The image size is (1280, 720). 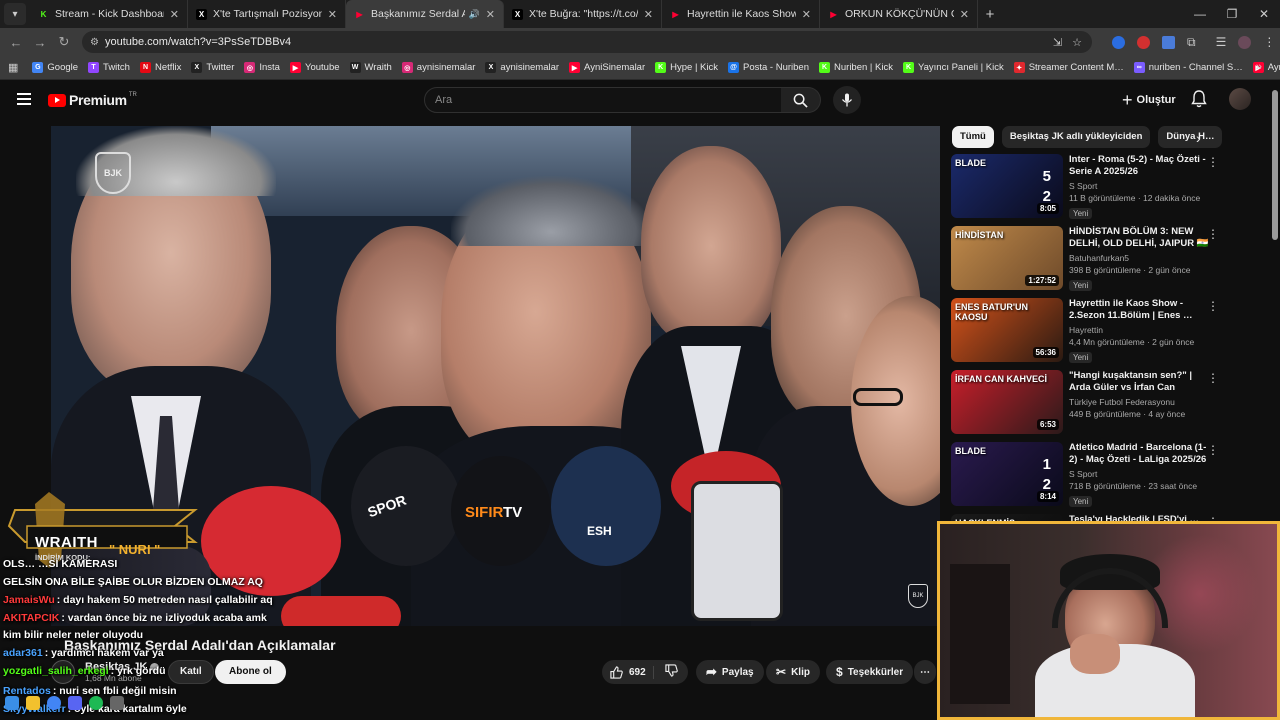 I want to click on recommendation-channel: Hayrettin, so click(x=1139, y=330).